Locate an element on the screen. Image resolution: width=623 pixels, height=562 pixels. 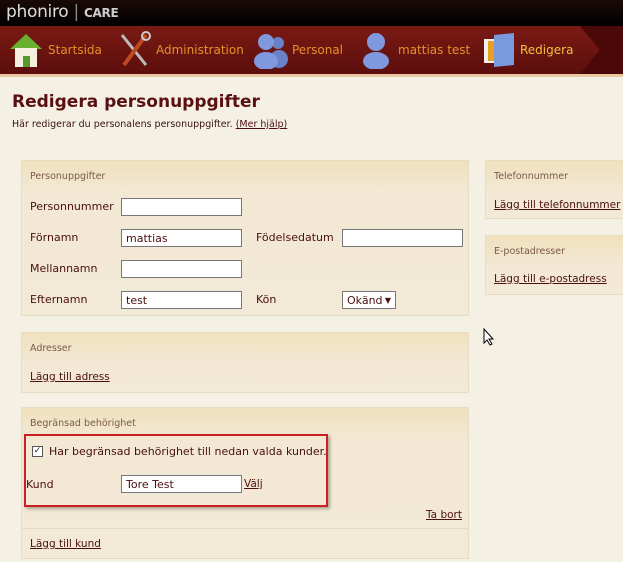
user-icon is located at coordinates (376, 51).